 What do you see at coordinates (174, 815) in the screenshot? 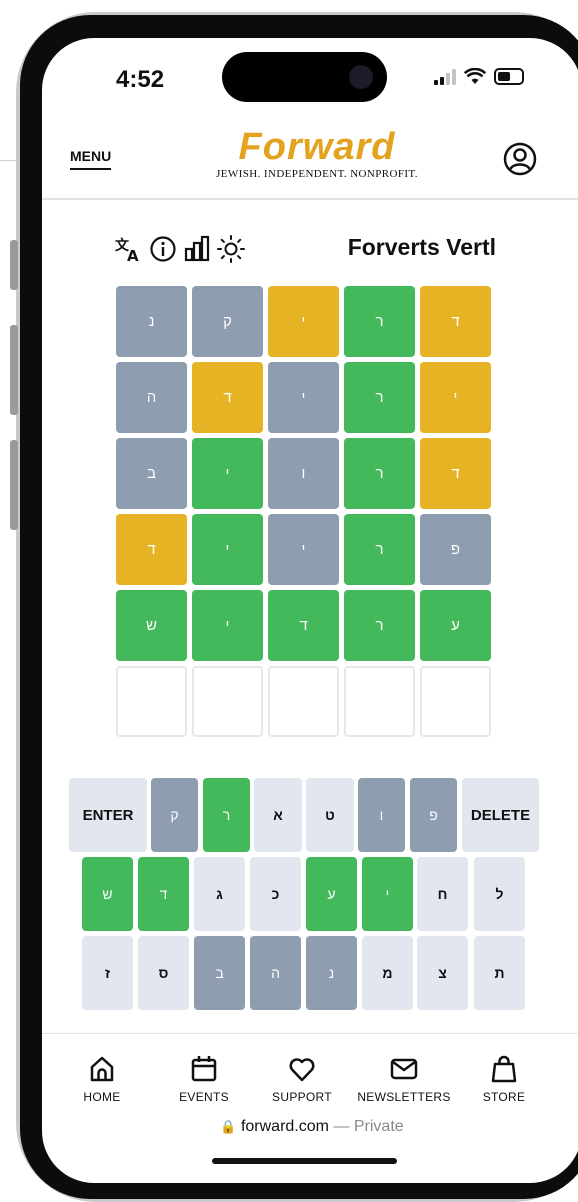
I see `letter-key: ק` at bounding box center [174, 815].